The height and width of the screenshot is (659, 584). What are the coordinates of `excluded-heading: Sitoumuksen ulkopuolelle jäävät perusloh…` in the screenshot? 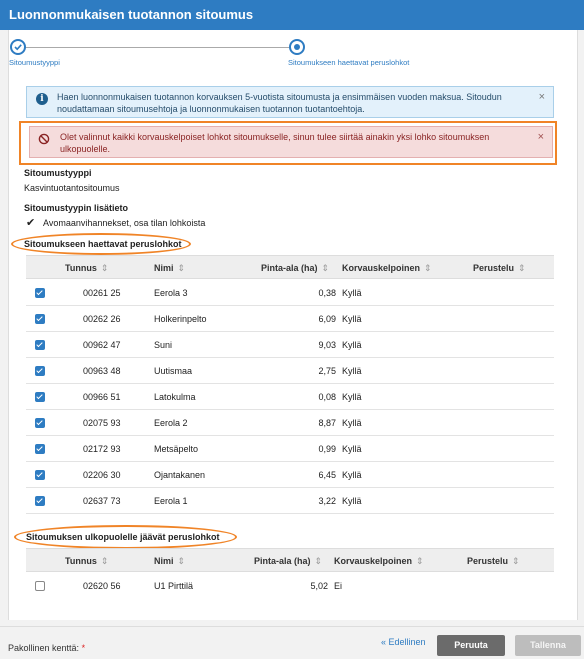 It's located at (123, 537).